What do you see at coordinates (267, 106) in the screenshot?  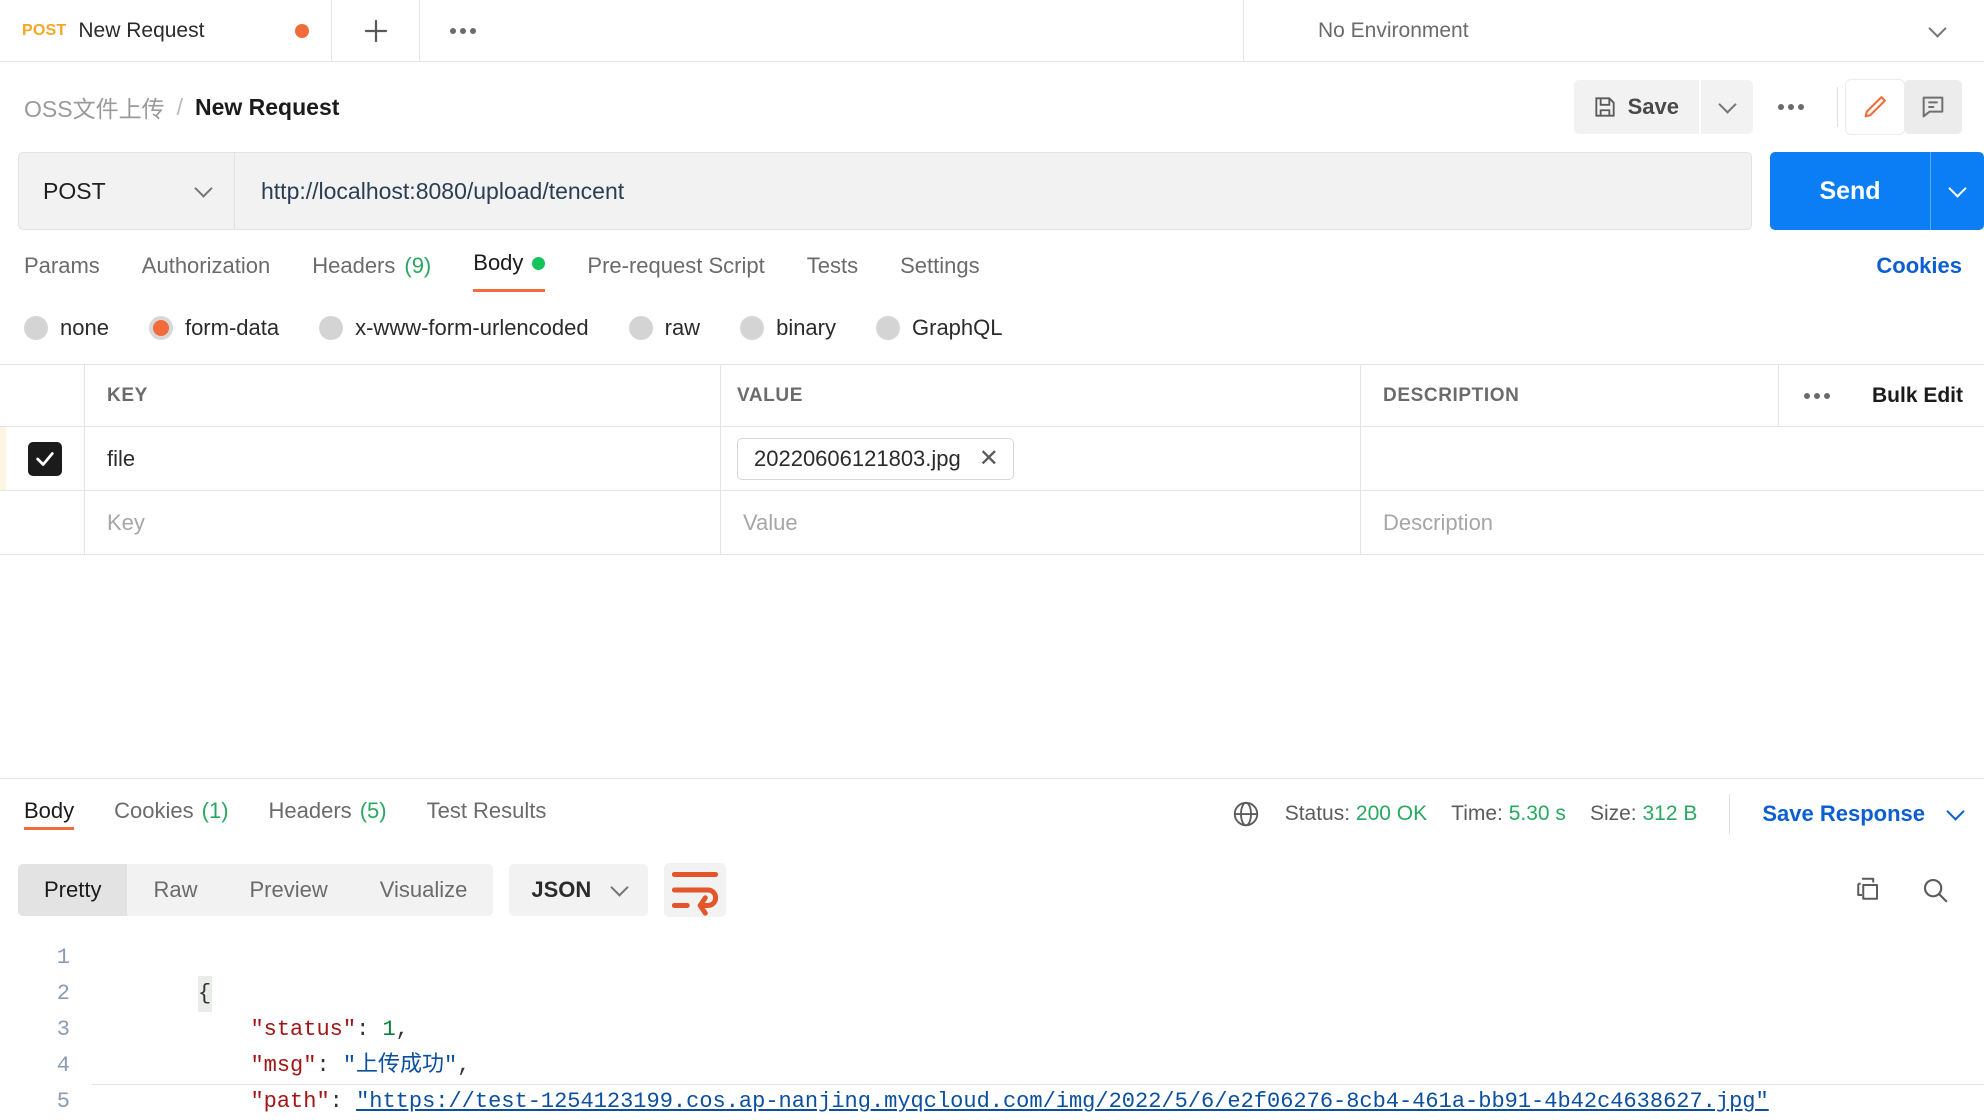 I see `breadcrumb-current: New Request` at bounding box center [267, 106].